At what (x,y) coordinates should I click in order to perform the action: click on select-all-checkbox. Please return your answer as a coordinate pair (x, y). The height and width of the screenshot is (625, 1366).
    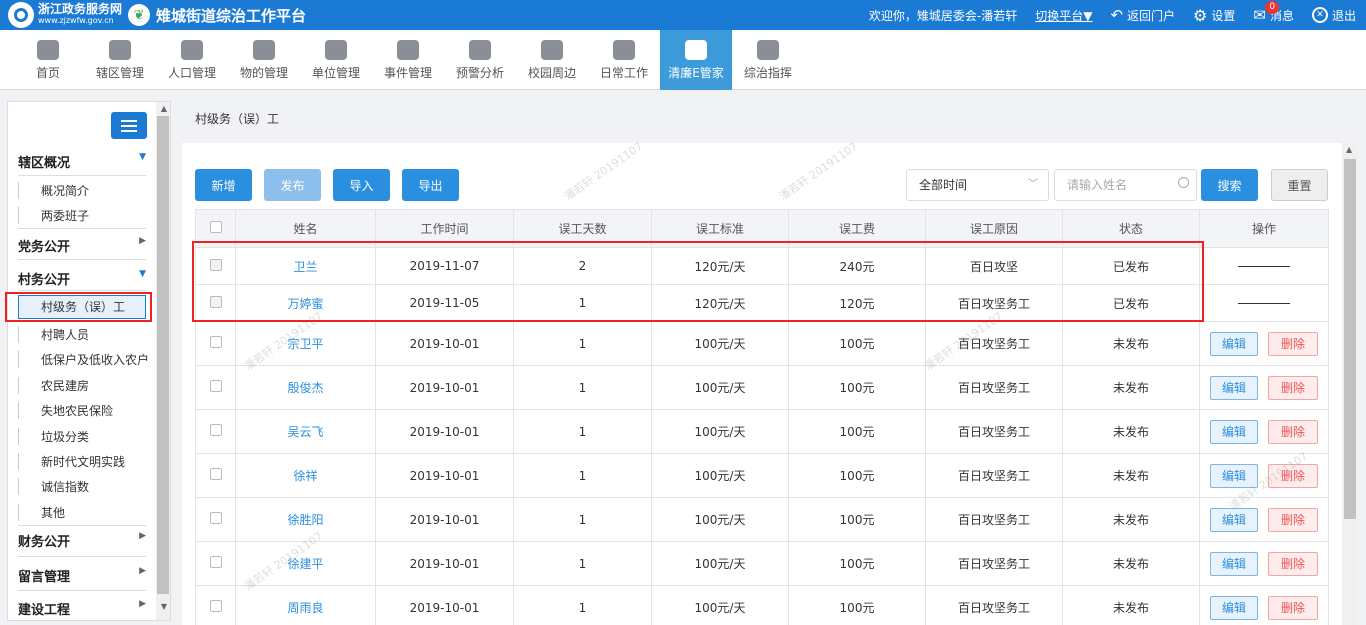
    Looking at the image, I should click on (215, 227).